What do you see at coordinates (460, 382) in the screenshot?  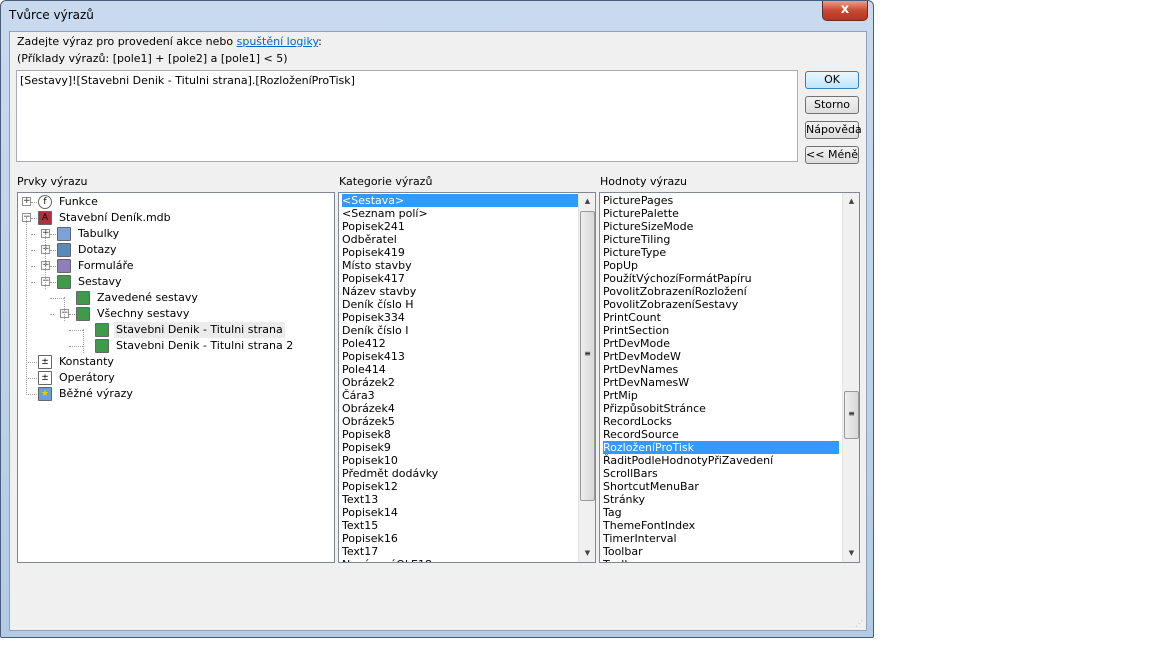 I see `category-item: Obrázek2` at bounding box center [460, 382].